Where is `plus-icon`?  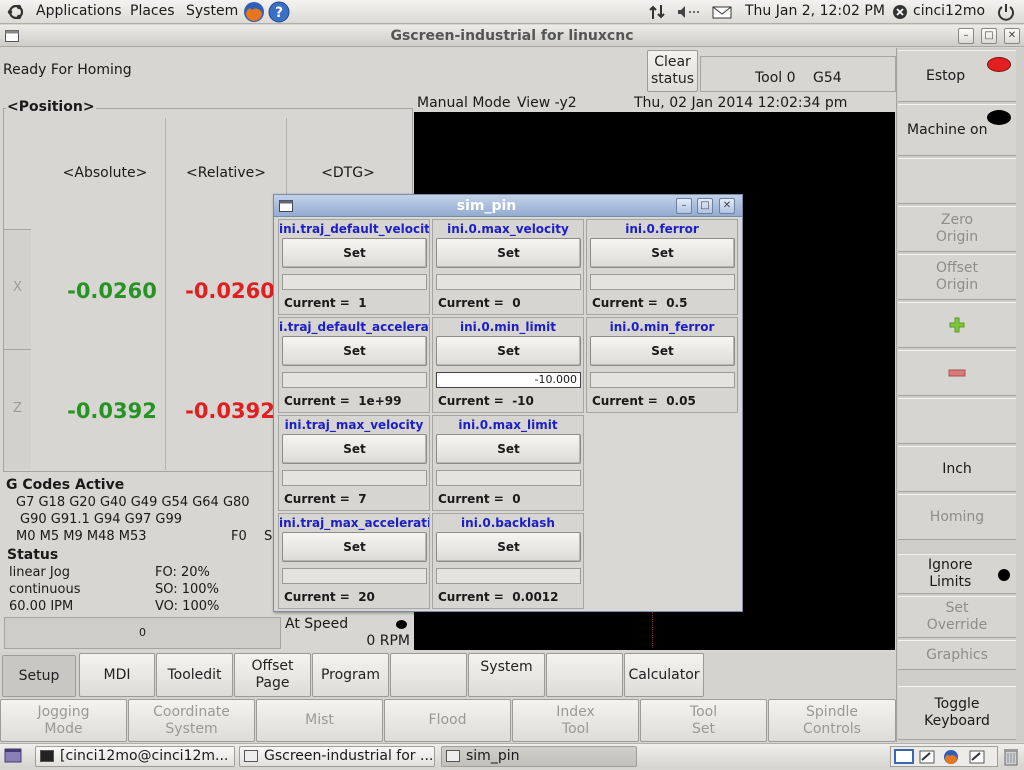 plus-icon is located at coordinates (957, 325).